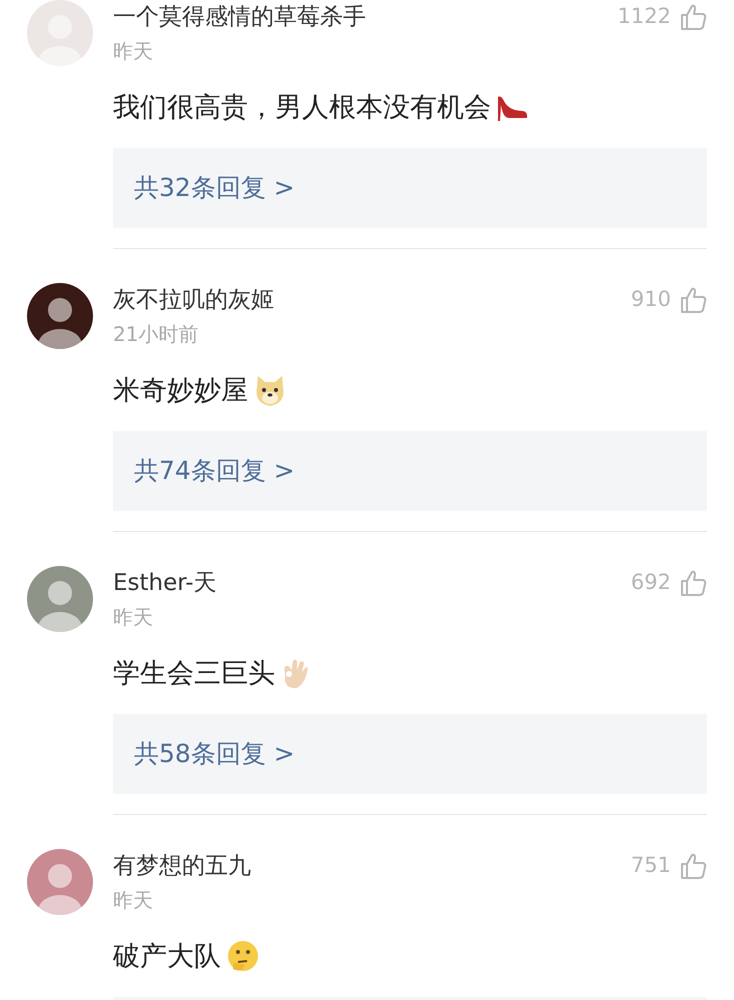 The image size is (734, 1000). I want to click on like-count: 751, so click(650, 866).